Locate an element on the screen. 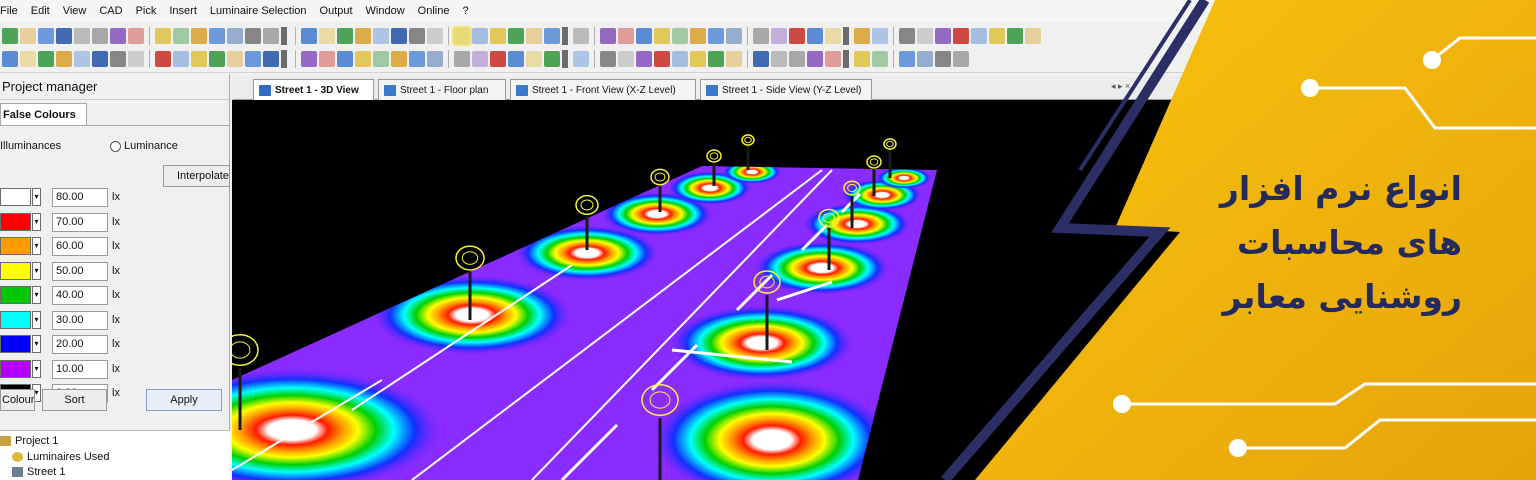 Image resolution: width=1536 pixels, height=480 pixels. radio-circle-icon is located at coordinates (115, 146).